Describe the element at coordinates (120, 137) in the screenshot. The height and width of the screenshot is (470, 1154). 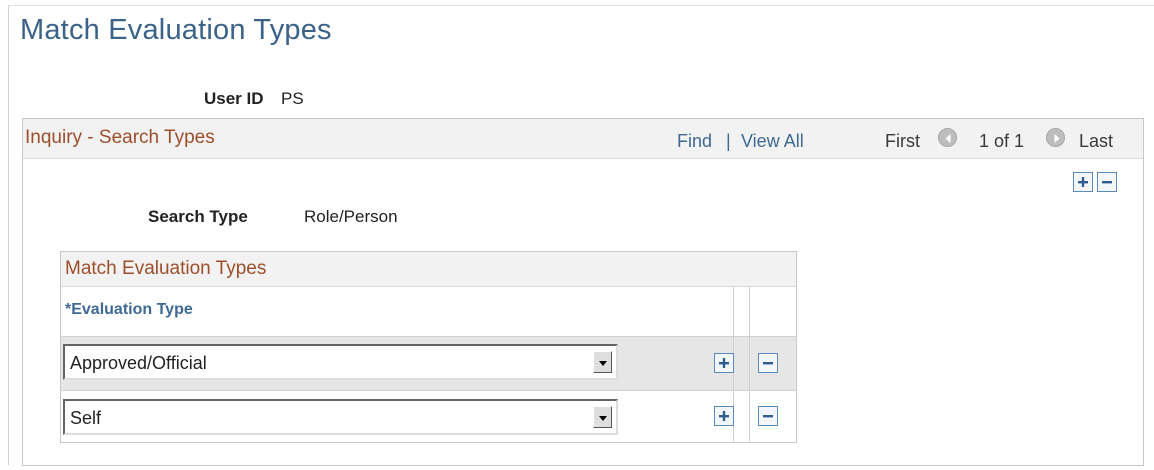
I see `scroll-area-title: Inquiry - Search Types` at that location.